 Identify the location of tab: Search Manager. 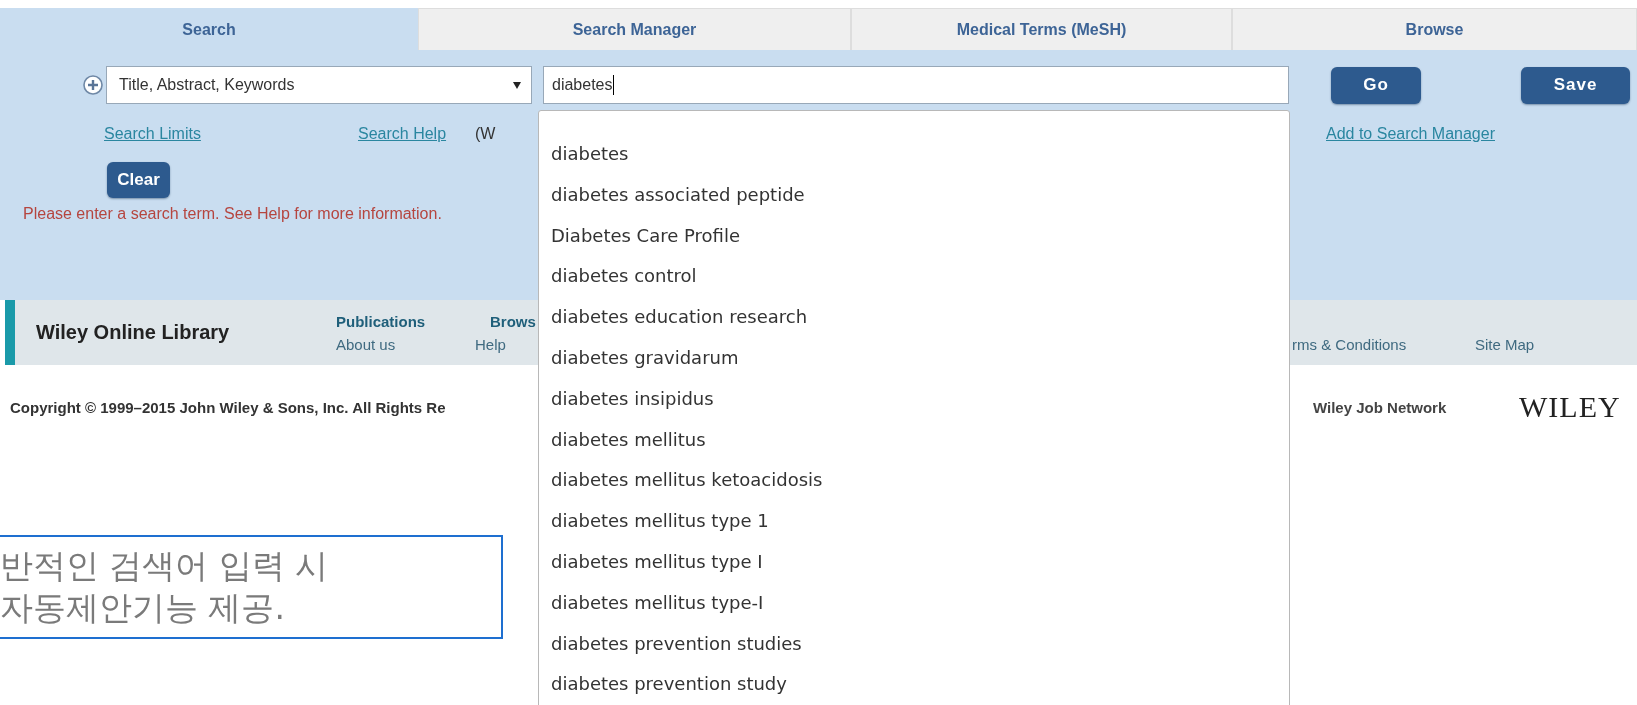
(634, 29).